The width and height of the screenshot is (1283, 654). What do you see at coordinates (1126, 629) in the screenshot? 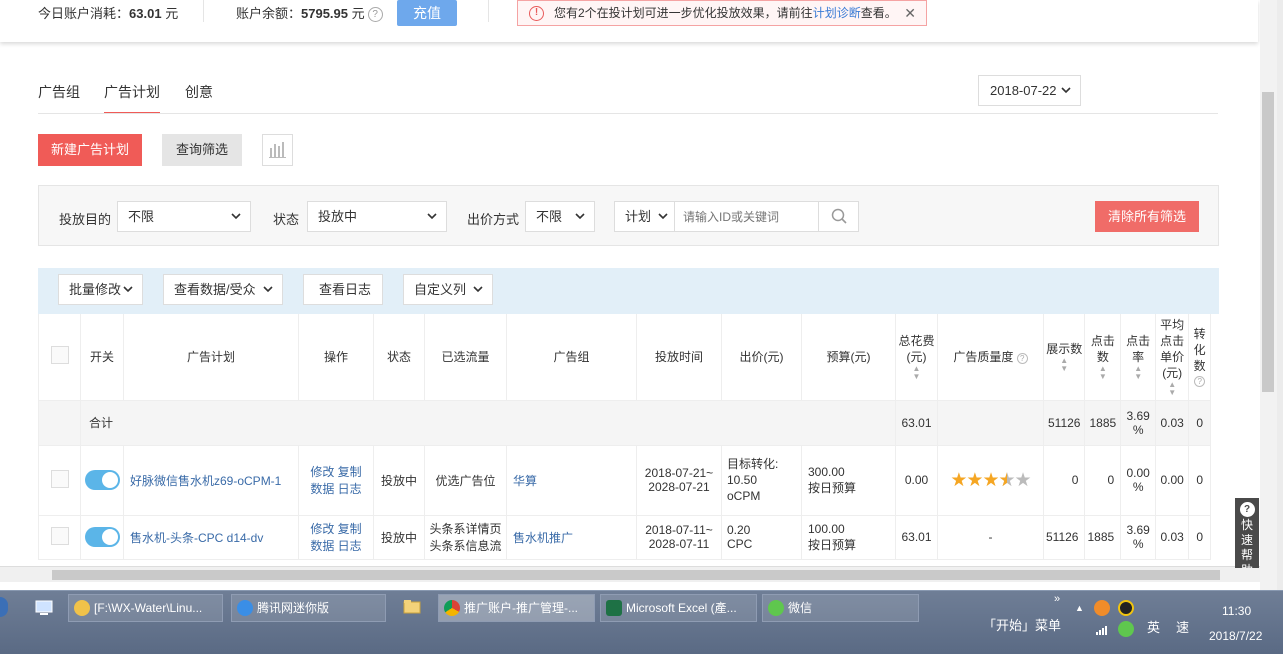
I see `wechat-tray-icon` at bounding box center [1126, 629].